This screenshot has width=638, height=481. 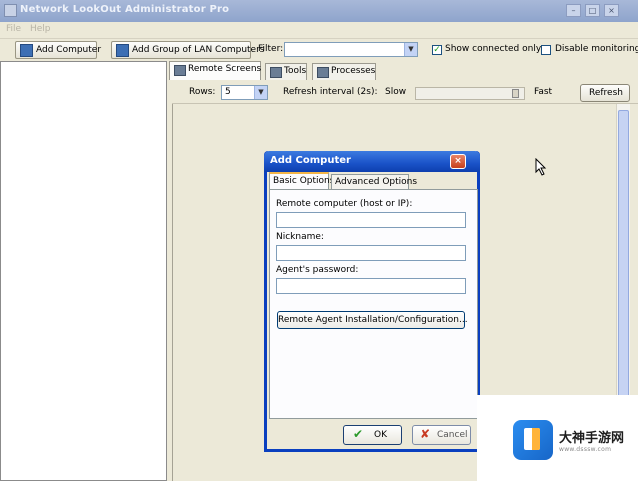 I want to click on refresh-button: Refresh, so click(x=605, y=93).